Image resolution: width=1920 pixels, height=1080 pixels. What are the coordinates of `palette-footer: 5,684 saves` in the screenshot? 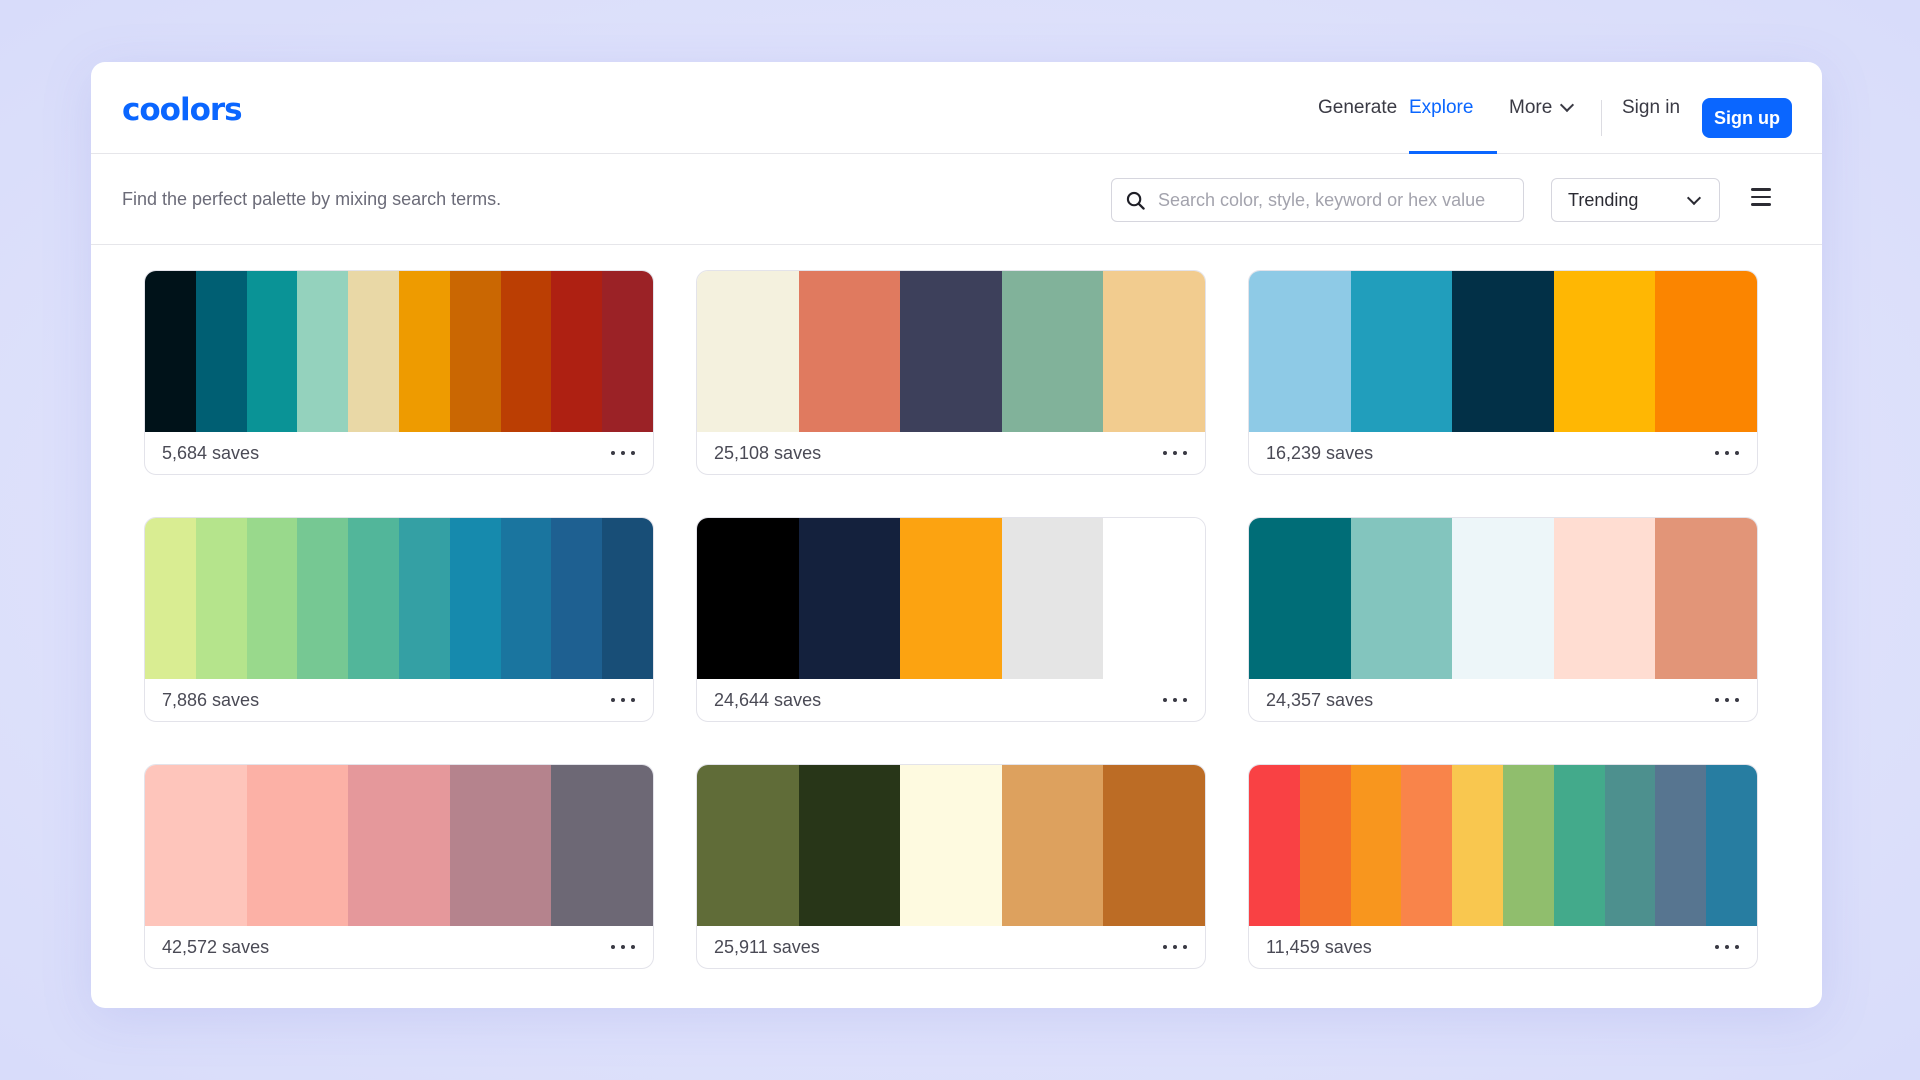 It's located at (399, 453).